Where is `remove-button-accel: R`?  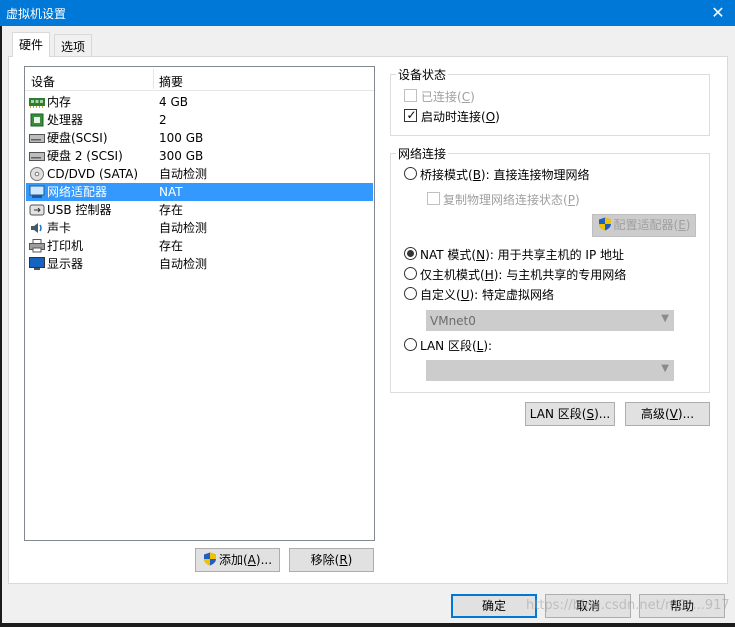
remove-button-accel: R is located at coordinates (343, 560).